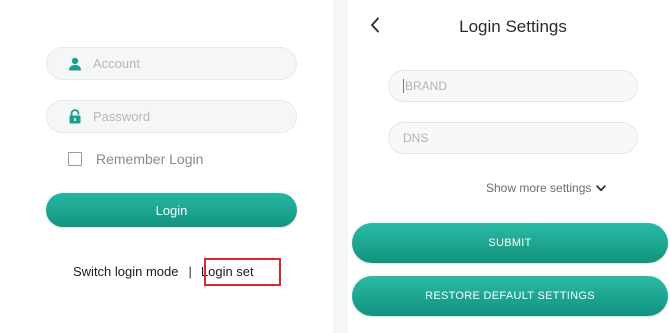 The height and width of the screenshot is (333, 670). I want to click on account-placeholder: Account, so click(116, 63).